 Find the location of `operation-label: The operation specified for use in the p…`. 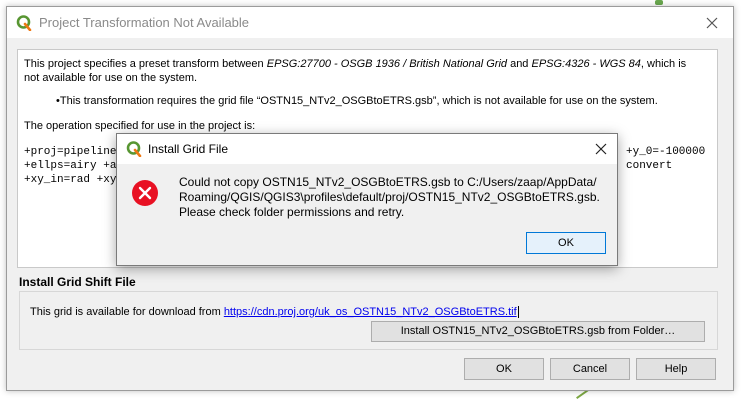

operation-label: The operation specified for use in the p… is located at coordinates (140, 126).